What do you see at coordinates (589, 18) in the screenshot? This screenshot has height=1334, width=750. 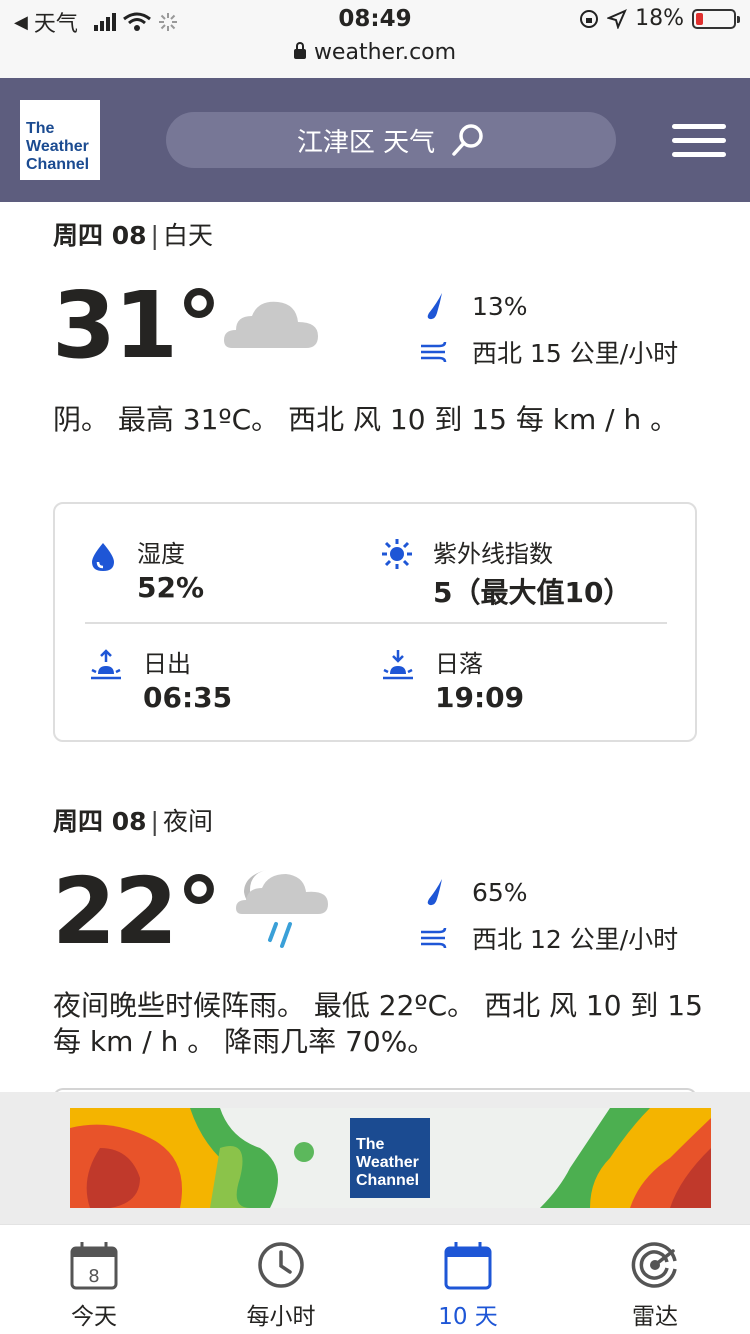 I see `orientation-lock-icon` at bounding box center [589, 18].